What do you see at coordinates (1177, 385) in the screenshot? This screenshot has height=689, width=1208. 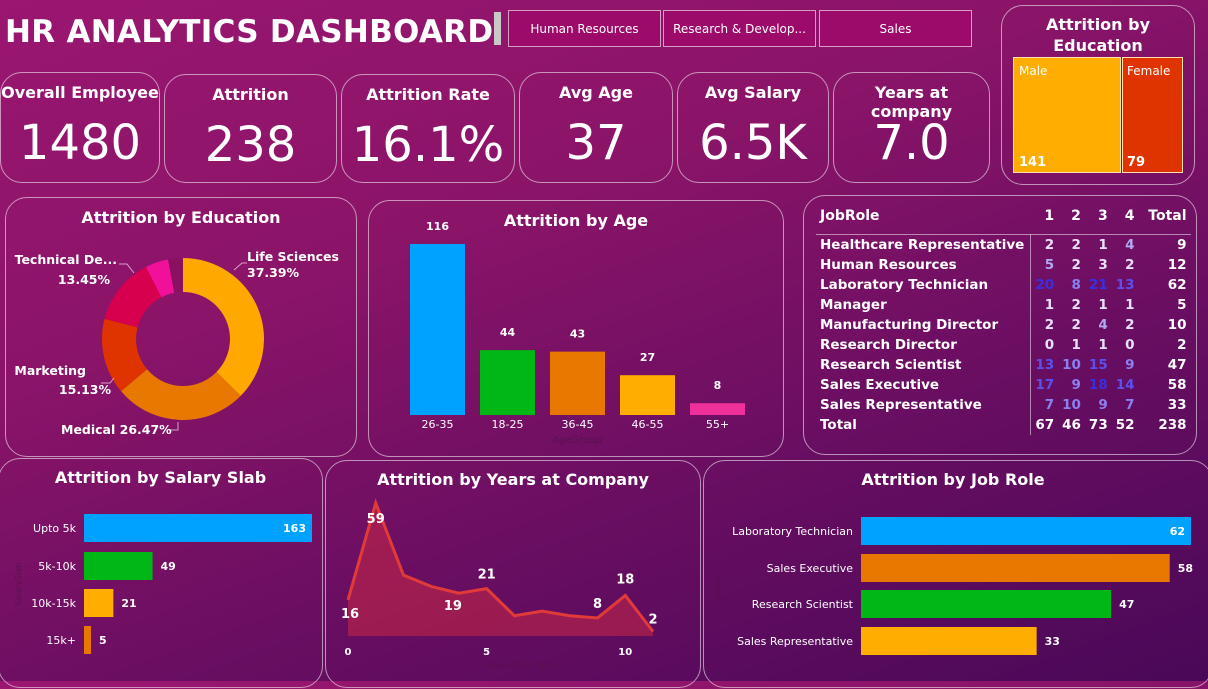 I see `table-cell: 58` at bounding box center [1177, 385].